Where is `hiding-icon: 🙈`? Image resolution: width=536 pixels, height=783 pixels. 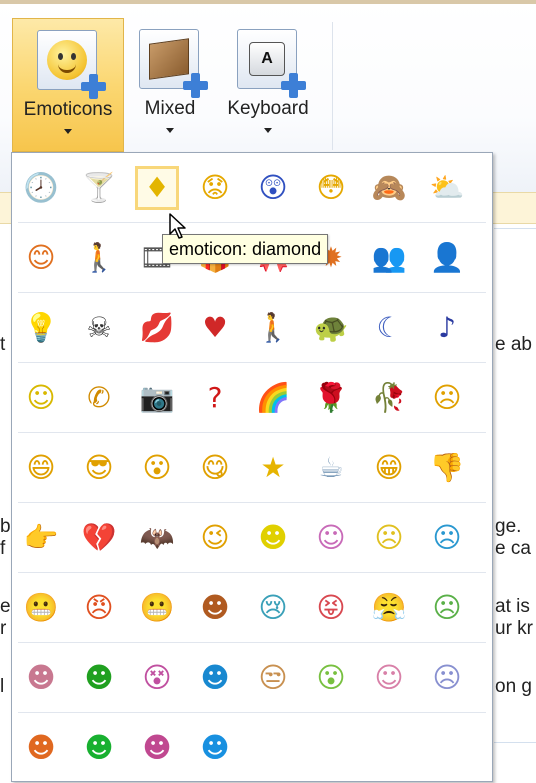 hiding-icon: 🙈 is located at coordinates (389, 187).